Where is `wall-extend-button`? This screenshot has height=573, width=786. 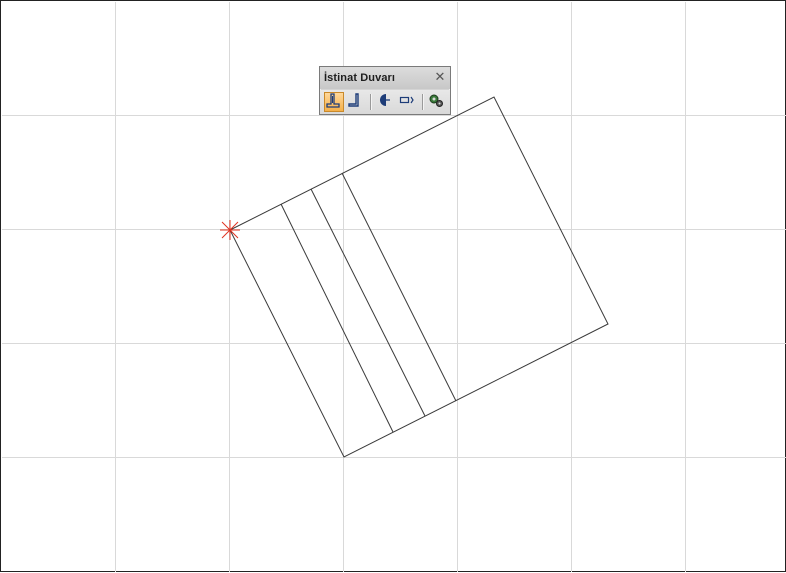
wall-extend-button is located at coordinates (409, 102).